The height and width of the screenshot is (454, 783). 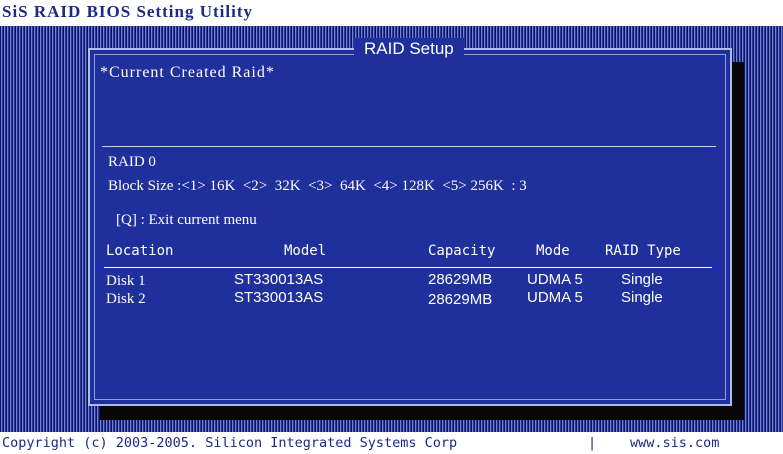 I want to click on raid-level: RAID 0, so click(x=132, y=162).